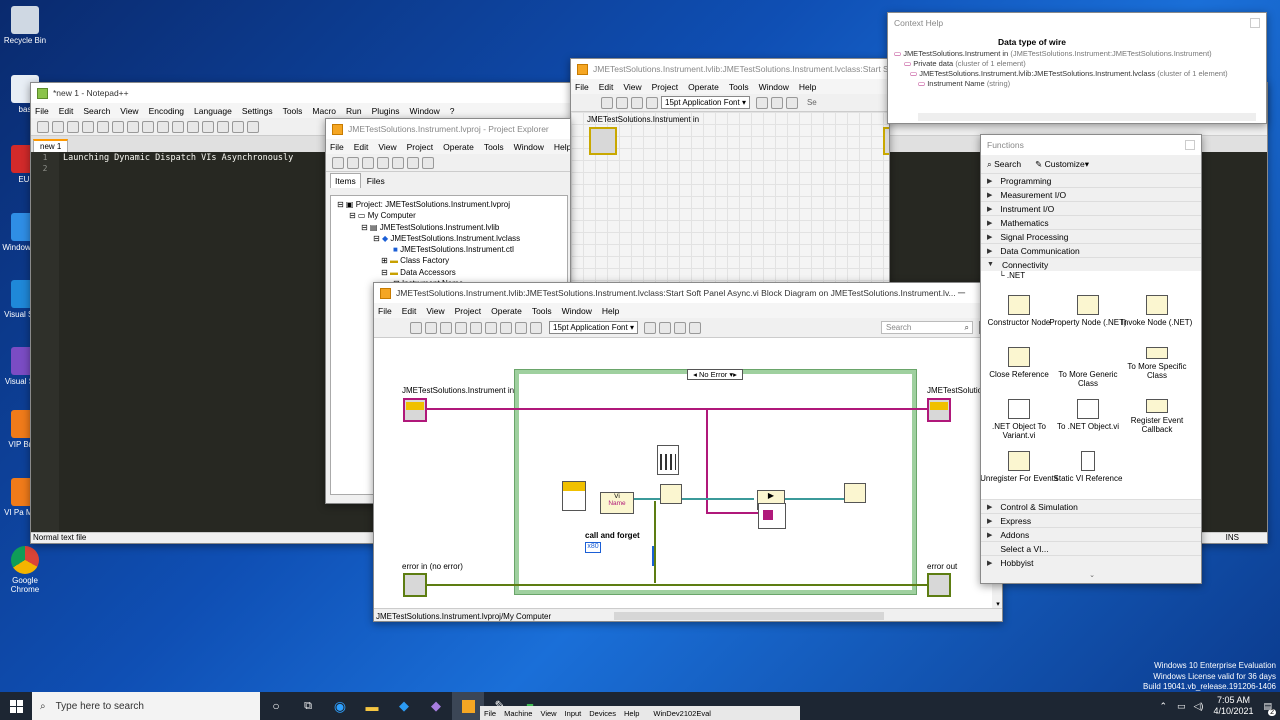 Image resolution: width=1280 pixels, height=720 pixels. What do you see at coordinates (705, 102) in the screenshot?
I see `font-dropdown: 15pt Application Font ▾` at bounding box center [705, 102].